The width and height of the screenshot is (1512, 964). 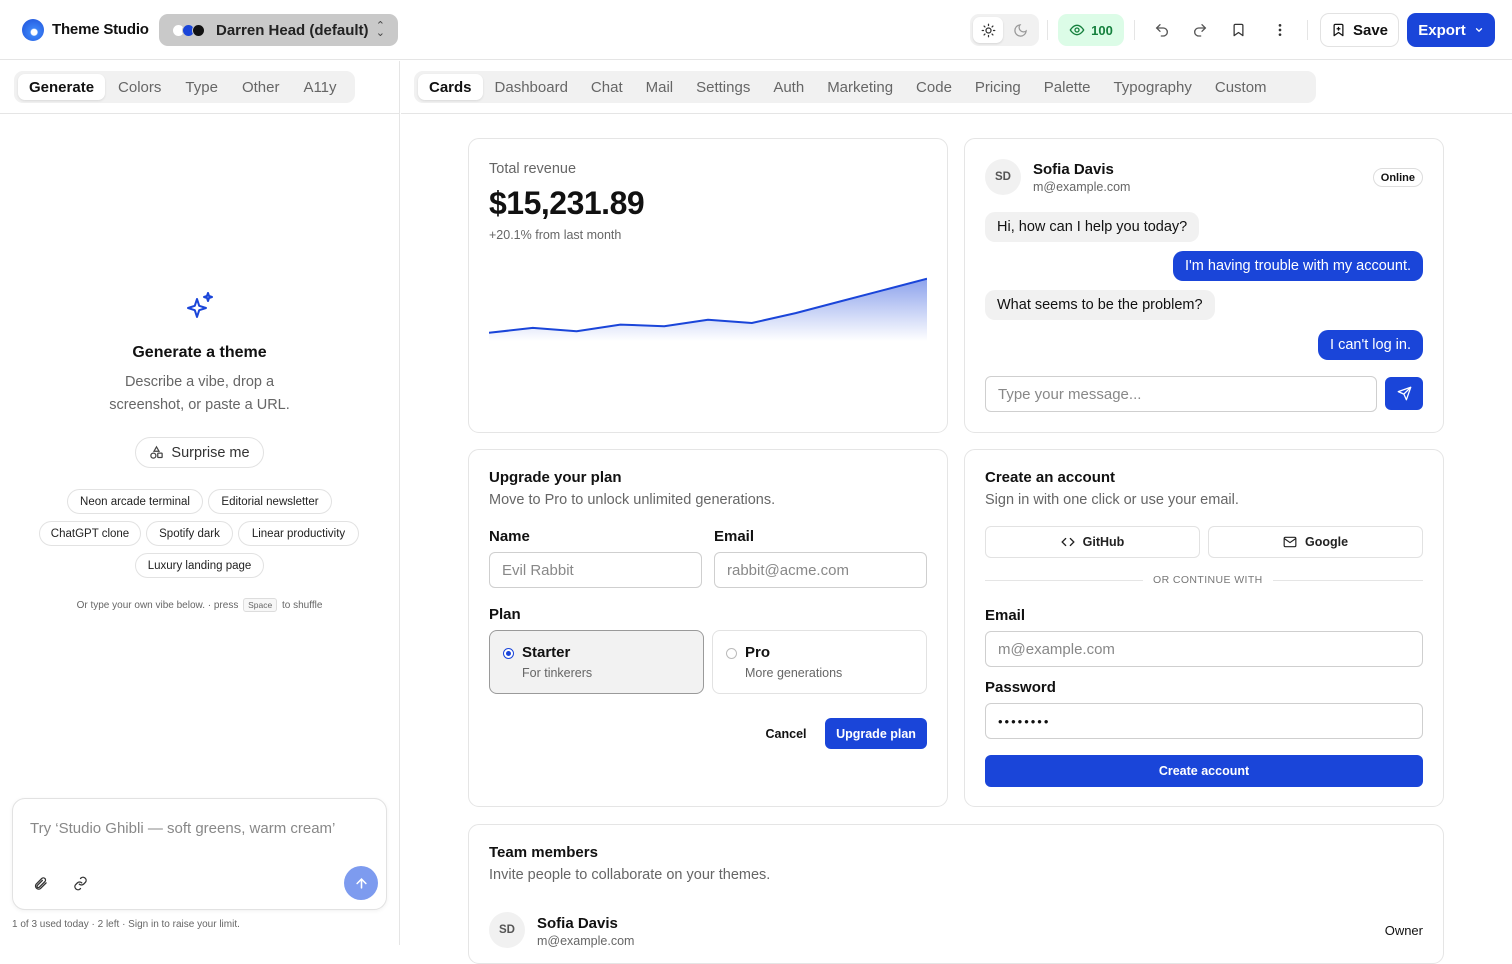 I want to click on suggestion-chip: Luxury landing page, so click(x=199, y=565).